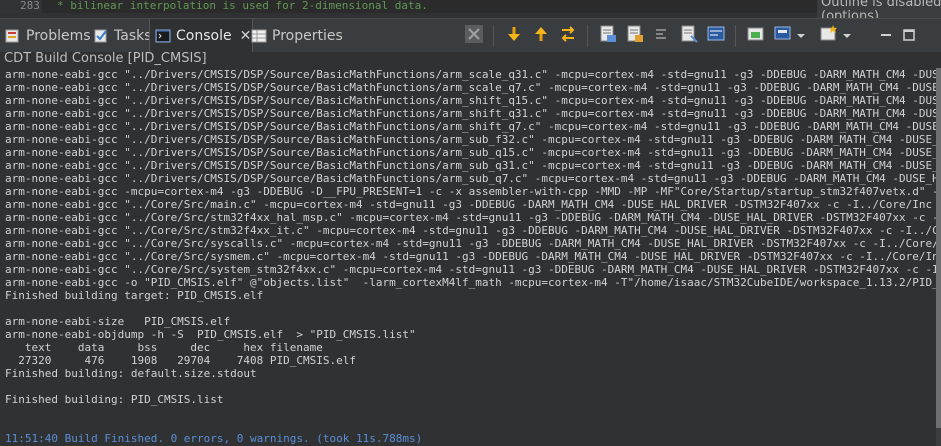  Describe the element at coordinates (118, 321) in the screenshot. I see `console-line: arm-none-eabi-size PID_CMSIS.elf` at that location.